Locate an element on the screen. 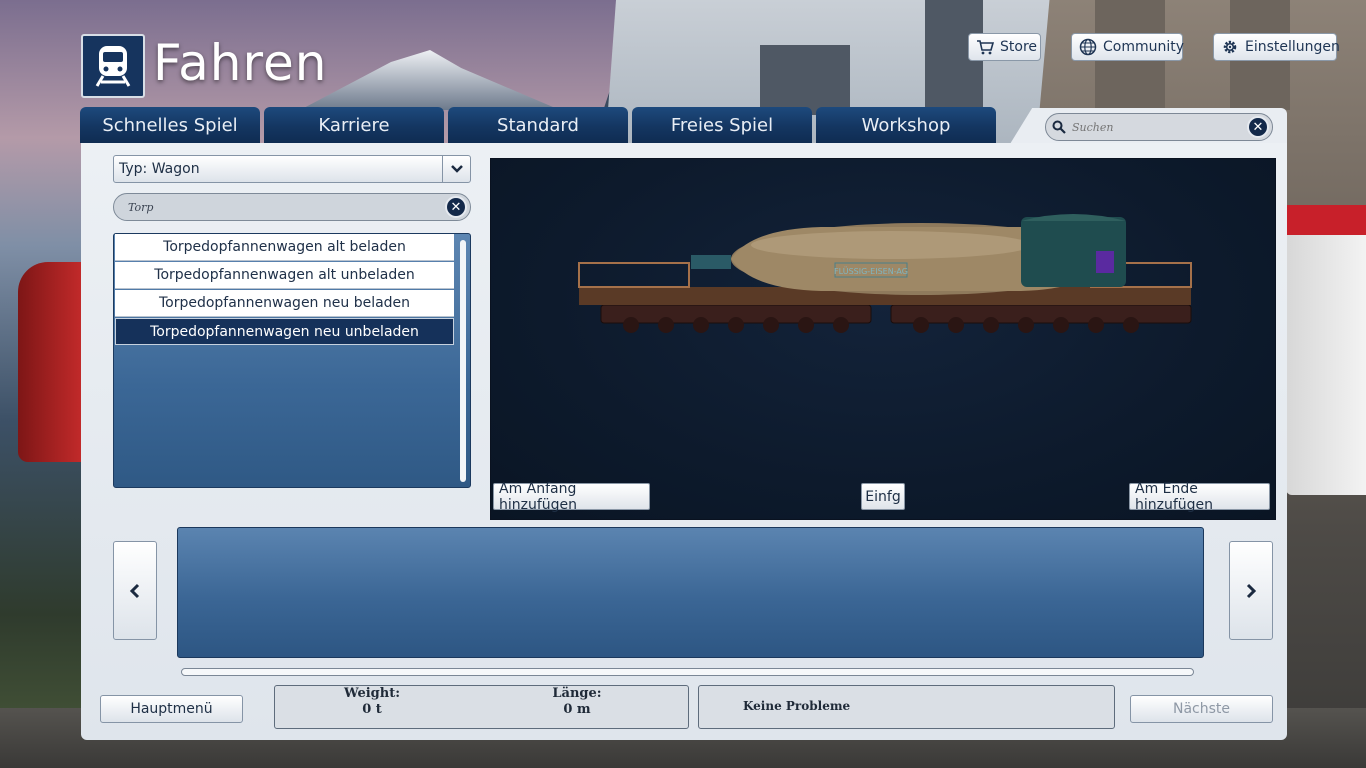 The width and height of the screenshot is (1366, 768). list-item-selected: Torpedopfannenwagen neu unbeladen is located at coordinates (284, 331).